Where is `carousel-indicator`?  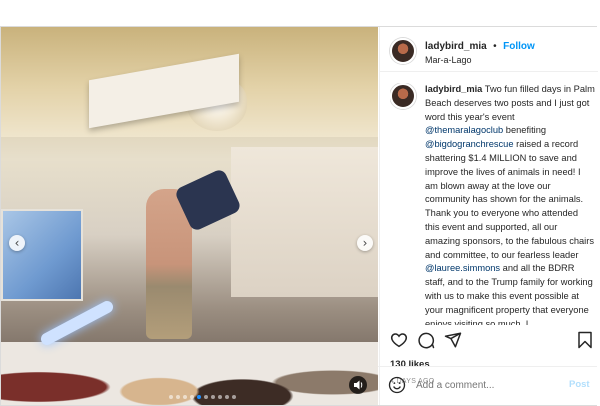
carousel-indicator is located at coordinates (202, 397).